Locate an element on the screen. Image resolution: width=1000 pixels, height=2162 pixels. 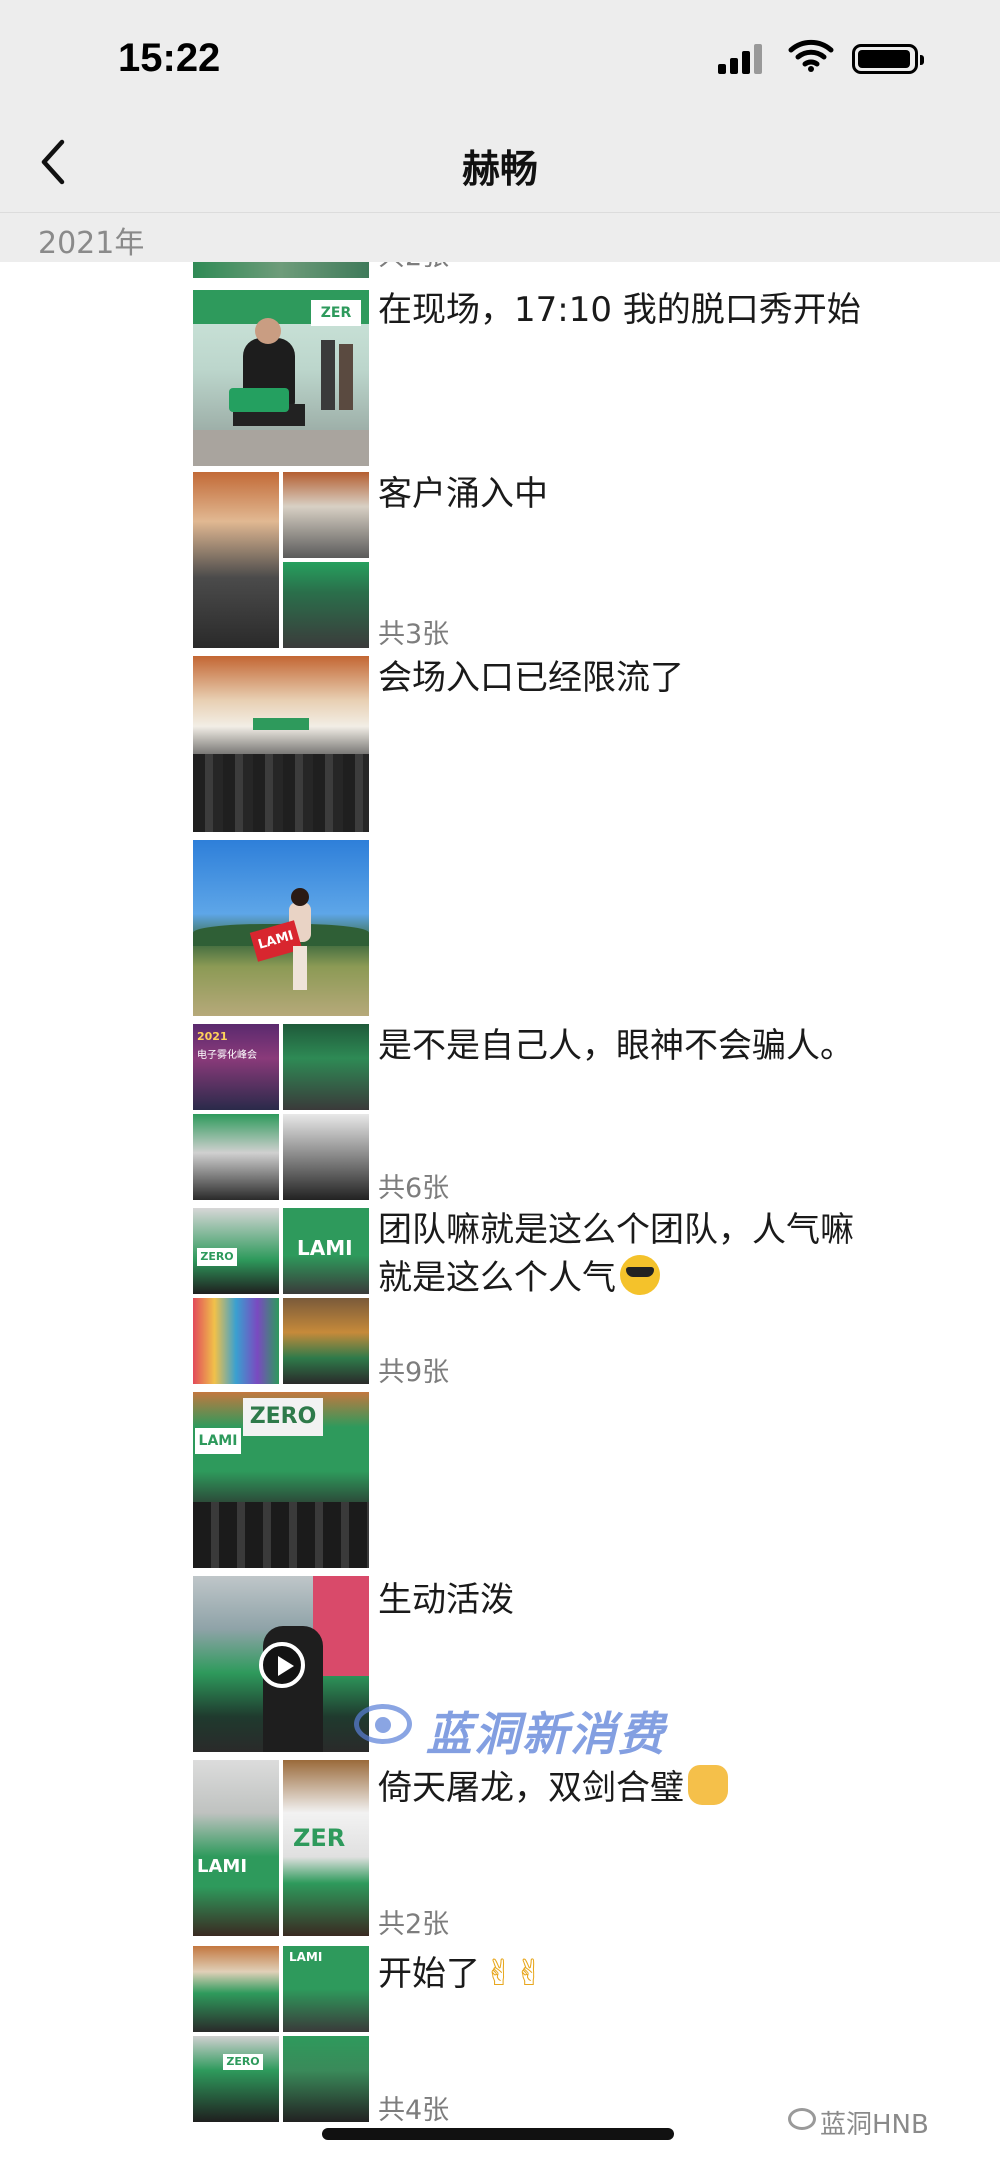
photo-count-5: 共6张 is located at coordinates (414, 1188).